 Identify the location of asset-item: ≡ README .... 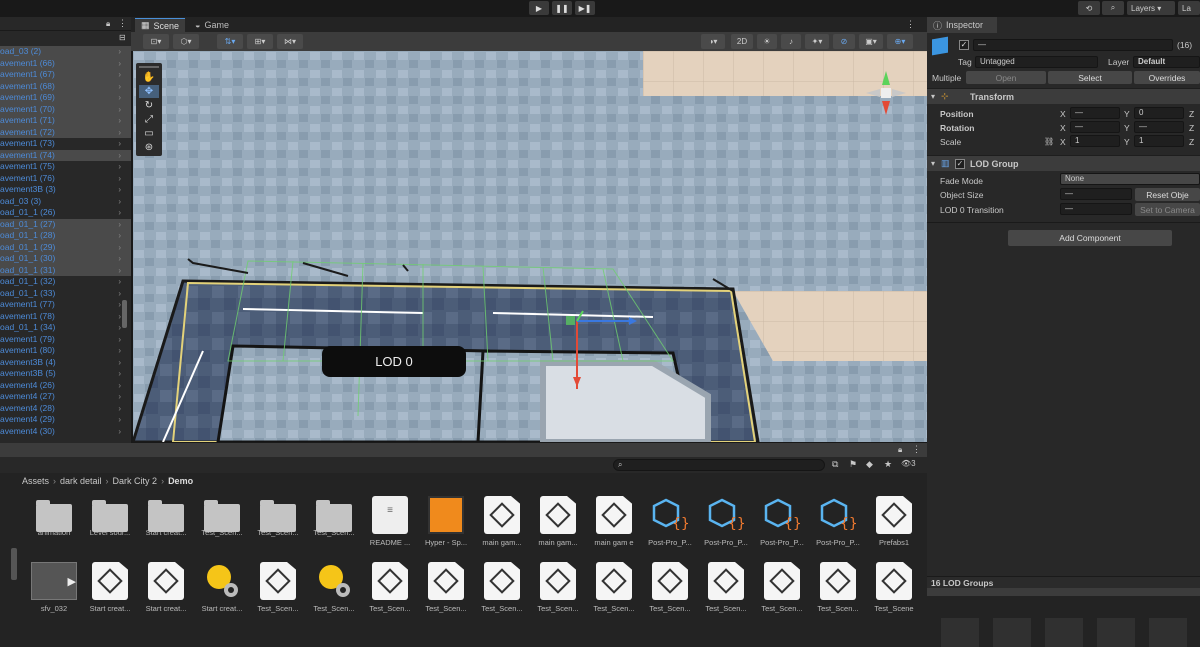
(390, 526).